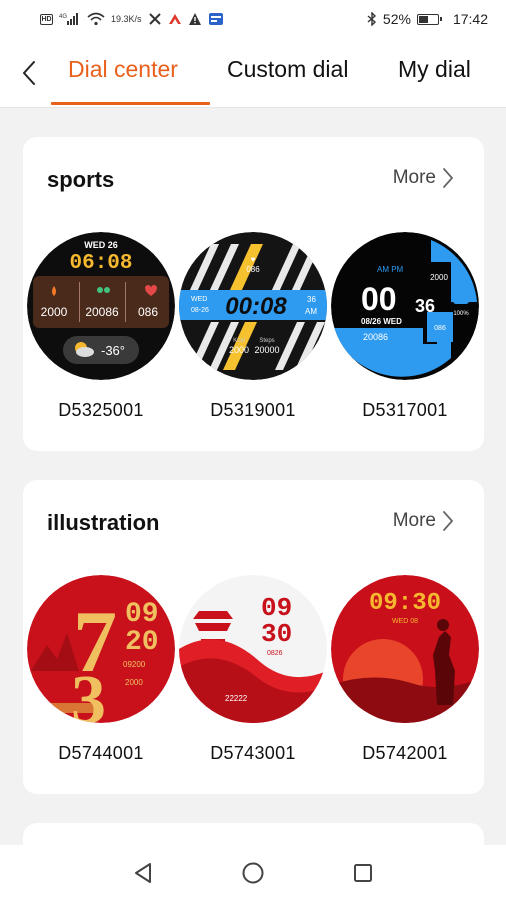  What do you see at coordinates (253, 19) in the screenshot?
I see `status-bar: HD 4G 19.3 K/s 52% 17:42` at bounding box center [253, 19].